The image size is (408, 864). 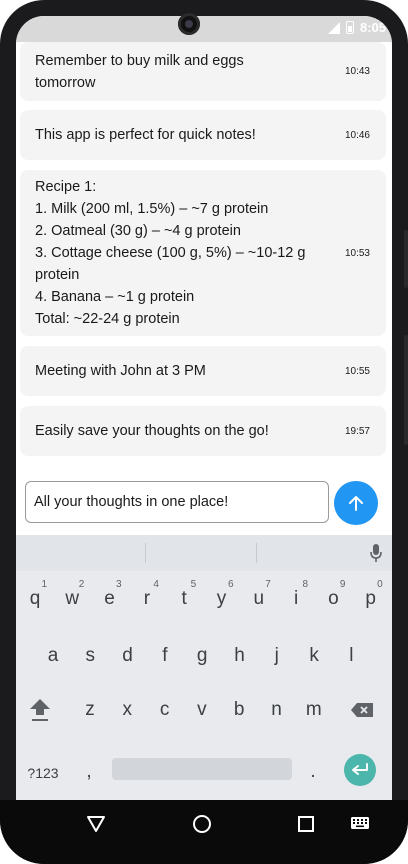 What do you see at coordinates (152, 431) in the screenshot?
I see `note-text: Easily save your thoughts on the go!` at bounding box center [152, 431].